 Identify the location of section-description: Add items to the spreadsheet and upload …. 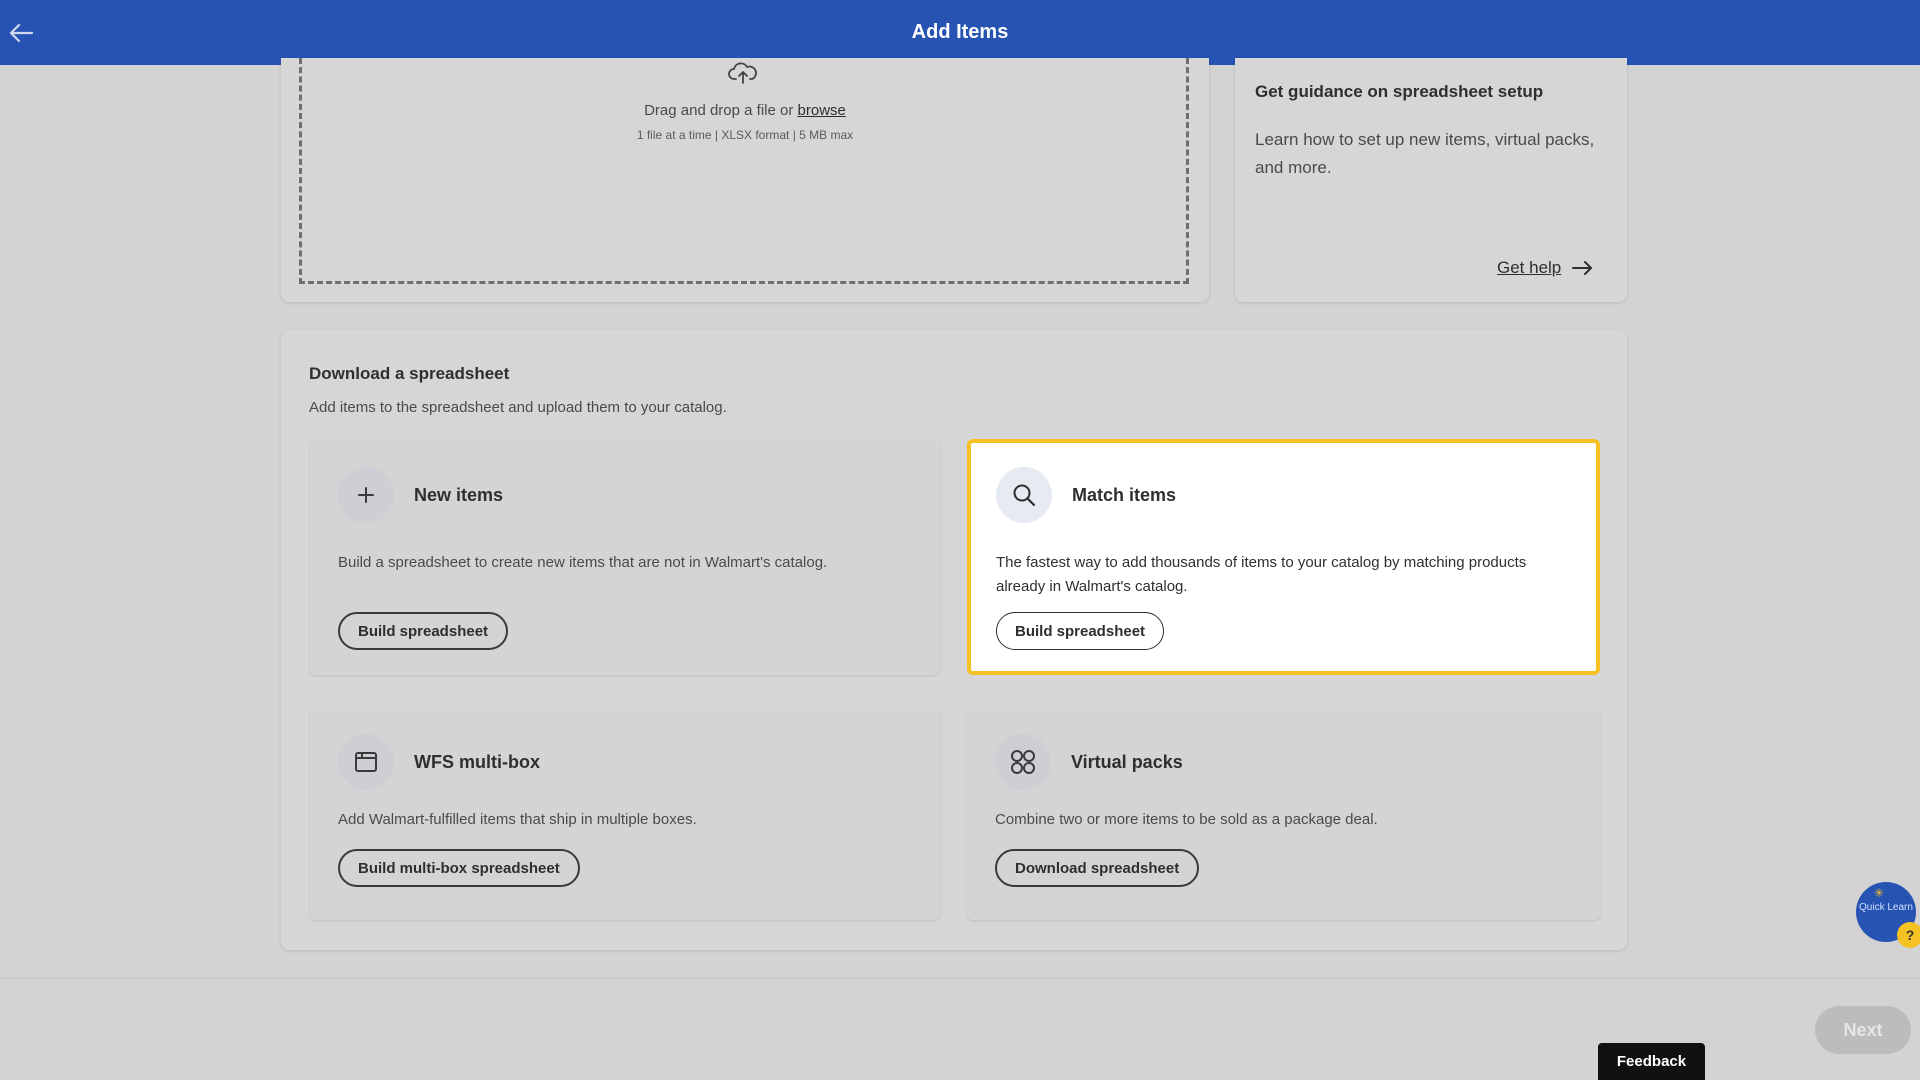
(518, 407).